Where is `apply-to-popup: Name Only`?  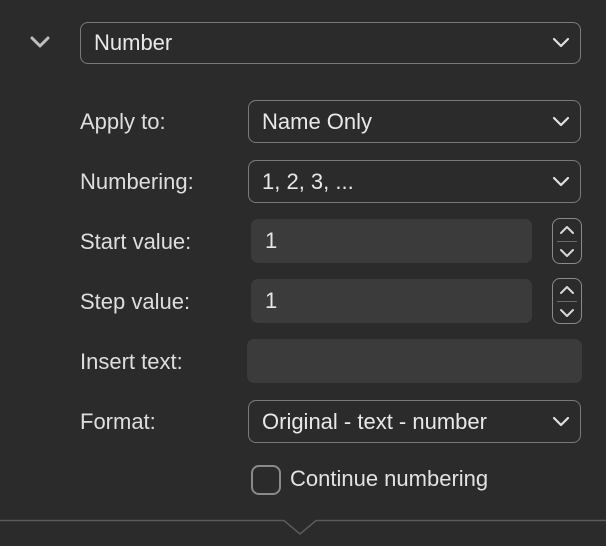
apply-to-popup: Name Only is located at coordinates (414, 121).